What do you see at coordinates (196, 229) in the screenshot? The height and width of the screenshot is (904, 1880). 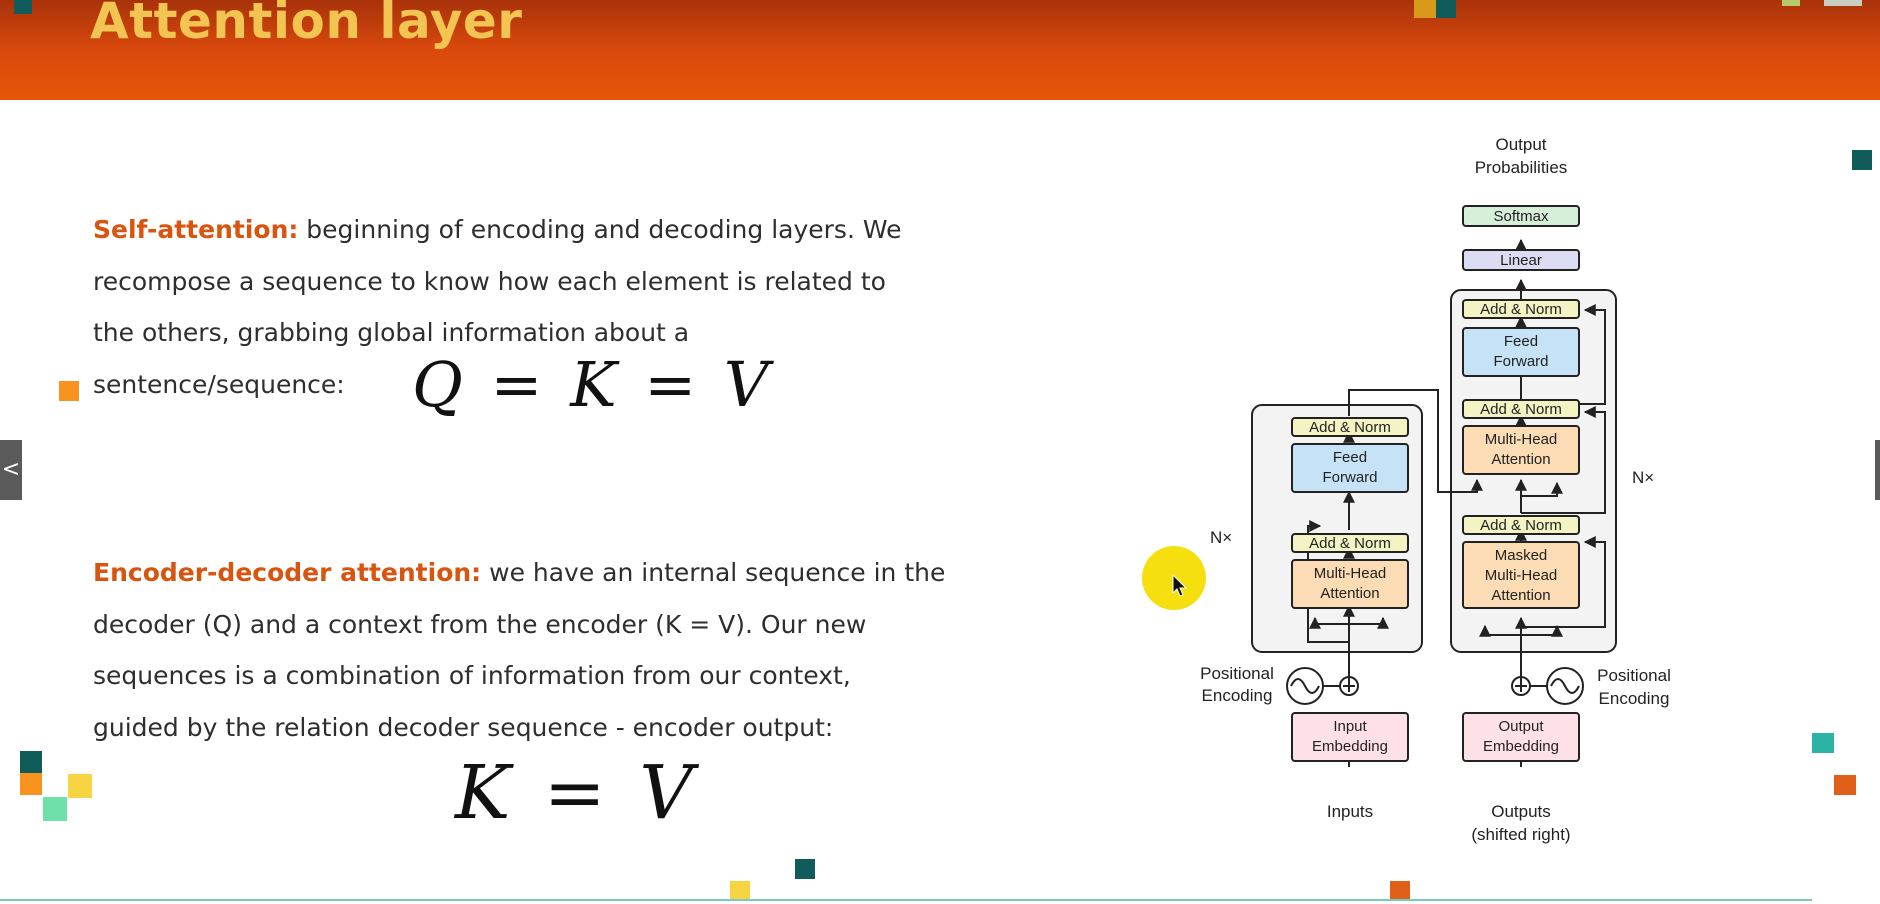 I see `self-attention-term: Self-attention:` at bounding box center [196, 229].